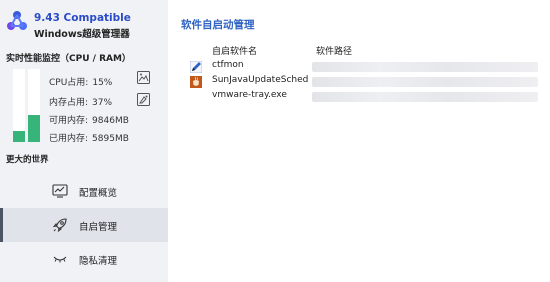 This screenshot has width=550, height=282. I want to click on stat-value: 5895MB, so click(110, 139).